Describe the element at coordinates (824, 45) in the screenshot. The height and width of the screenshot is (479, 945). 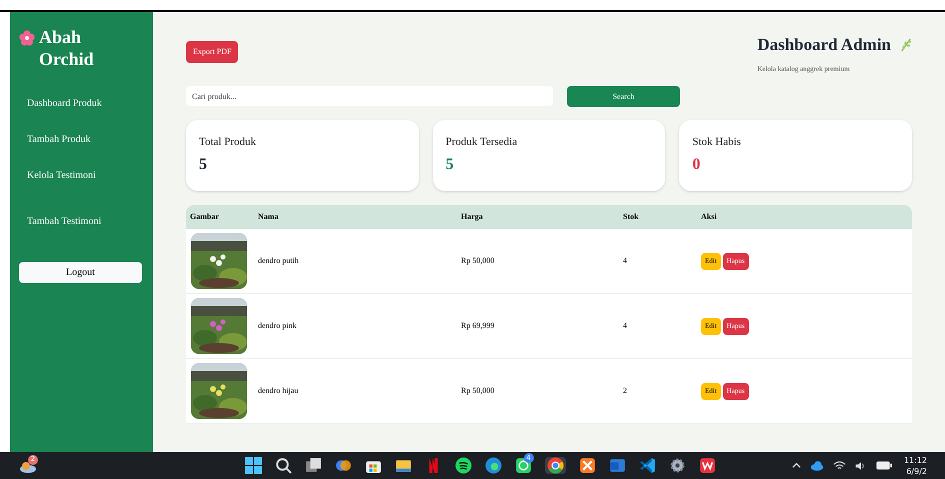
I see `page-title: Dashboard Admin` at that location.